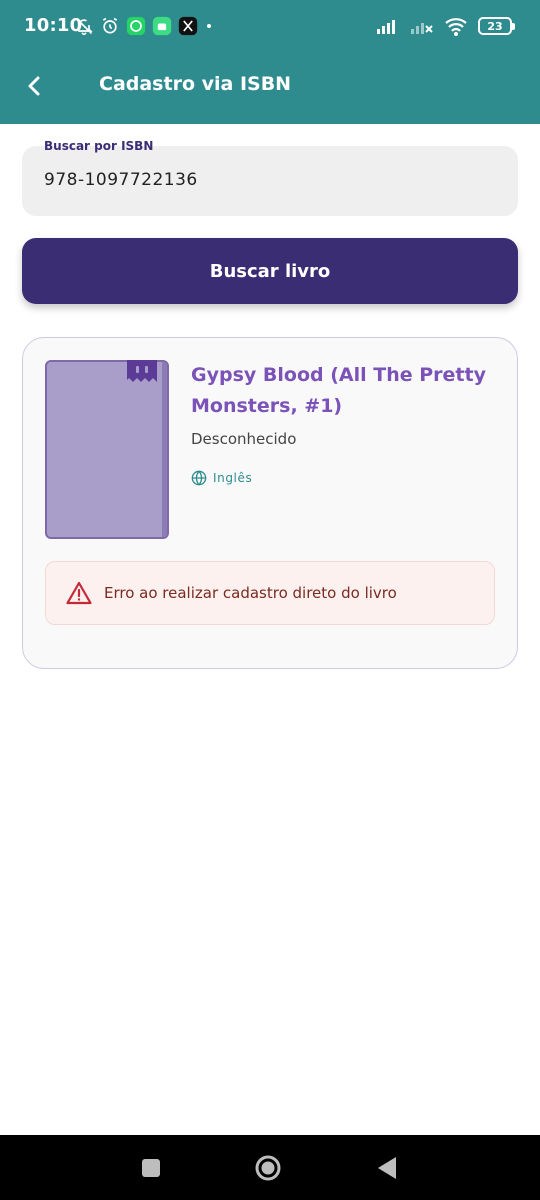 The image size is (540, 1200). Describe the element at coordinates (188, 26) in the screenshot. I see `x-app-icon` at that location.